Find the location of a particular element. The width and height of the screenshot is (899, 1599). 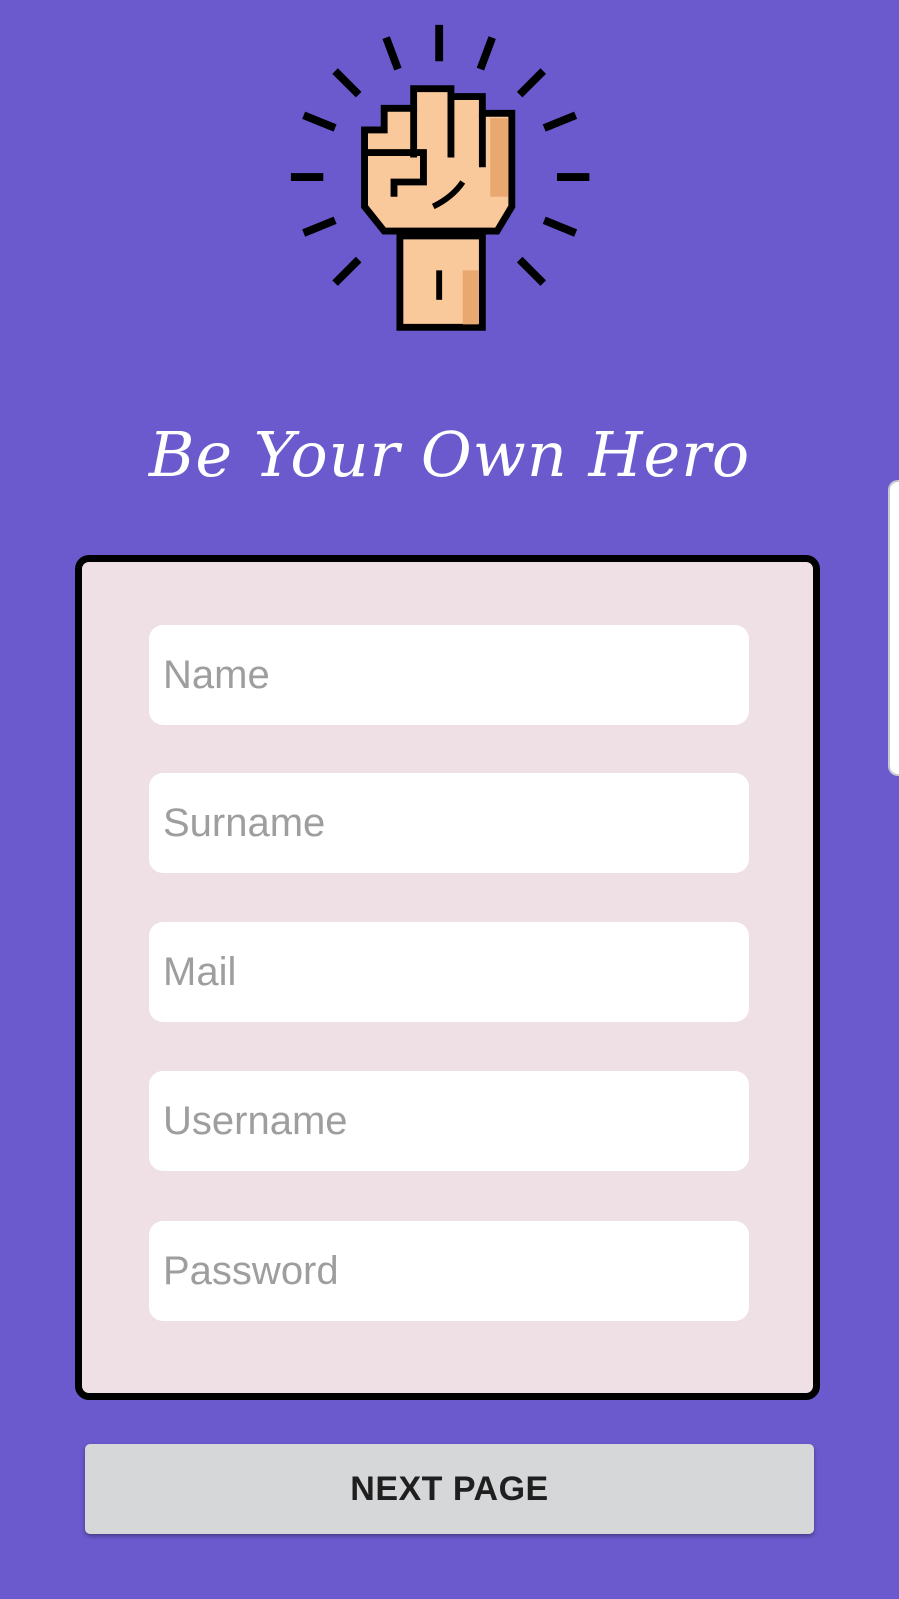

name-input is located at coordinates (449, 675).